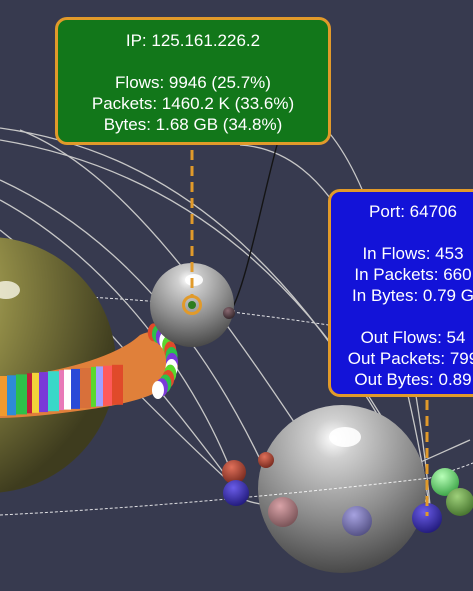  I want to click on ip-packets: Packets: 1460.2 K (33.6%), so click(193, 103).